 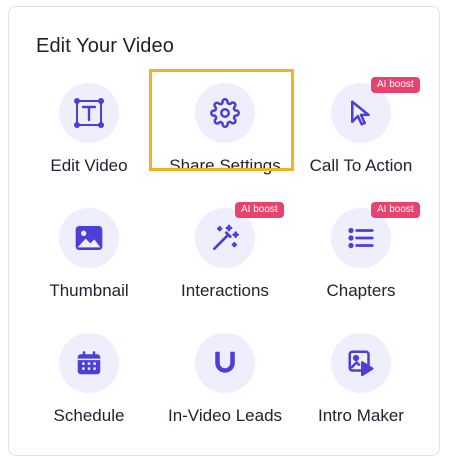 I want to click on calendar-icon, so click(x=89, y=363).